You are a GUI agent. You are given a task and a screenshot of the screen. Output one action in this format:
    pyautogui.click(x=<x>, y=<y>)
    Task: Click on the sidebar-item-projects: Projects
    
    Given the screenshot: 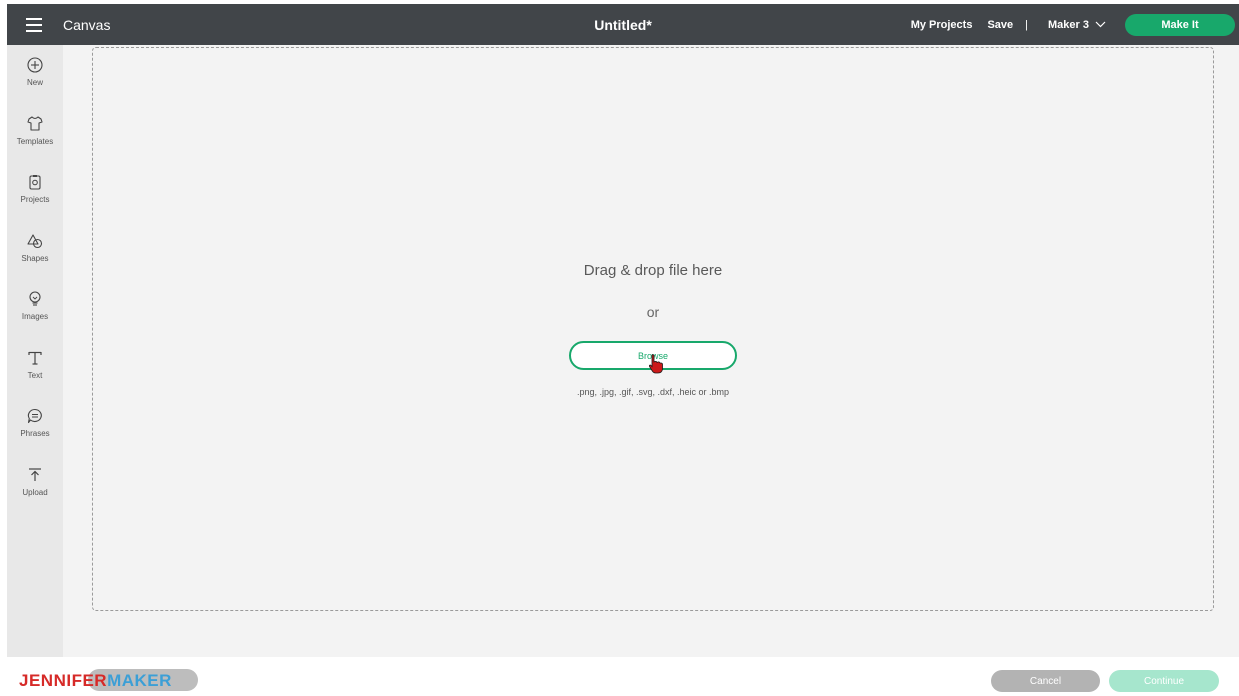 What is the action you would take?
    pyautogui.click(x=35, y=198)
    